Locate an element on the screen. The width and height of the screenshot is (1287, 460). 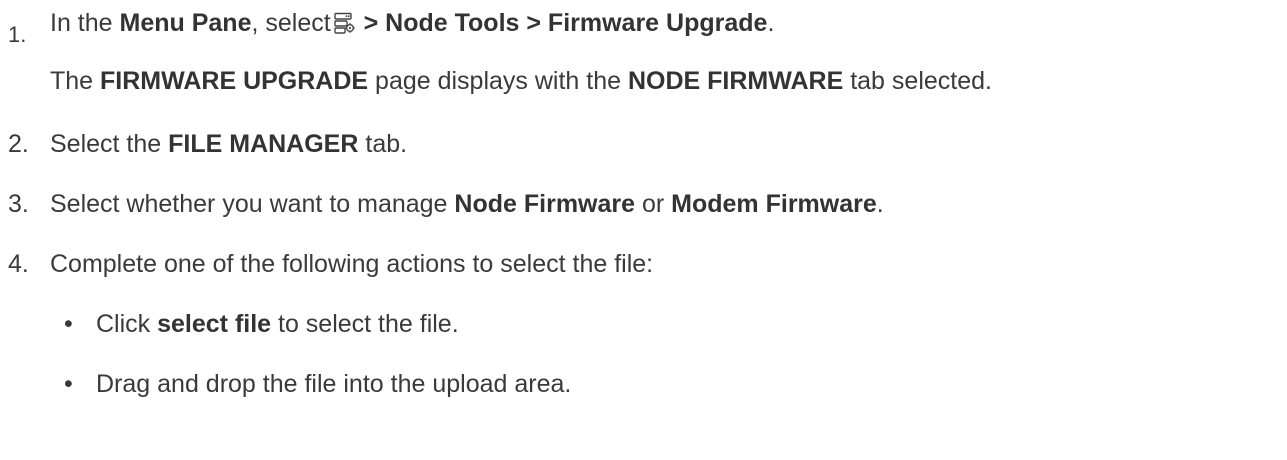
menu-pane-label: Menu Pane is located at coordinates (185, 23).